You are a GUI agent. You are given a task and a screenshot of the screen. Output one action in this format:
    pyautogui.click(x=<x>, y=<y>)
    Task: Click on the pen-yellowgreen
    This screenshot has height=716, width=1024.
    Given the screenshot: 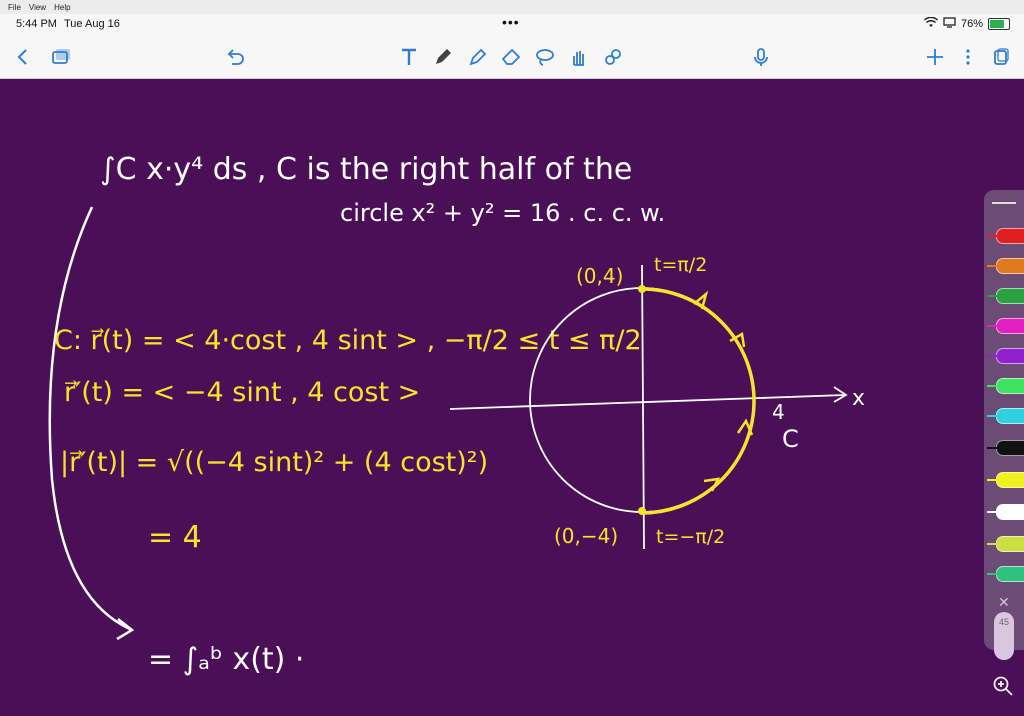 What is the action you would take?
    pyautogui.click(x=1005, y=544)
    